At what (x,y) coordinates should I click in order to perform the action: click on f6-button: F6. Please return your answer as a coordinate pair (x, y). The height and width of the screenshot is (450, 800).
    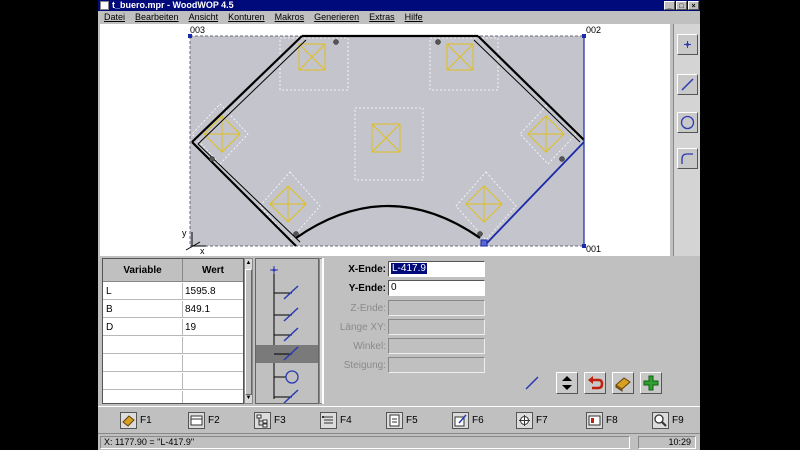
    Looking at the image, I should click on (478, 420).